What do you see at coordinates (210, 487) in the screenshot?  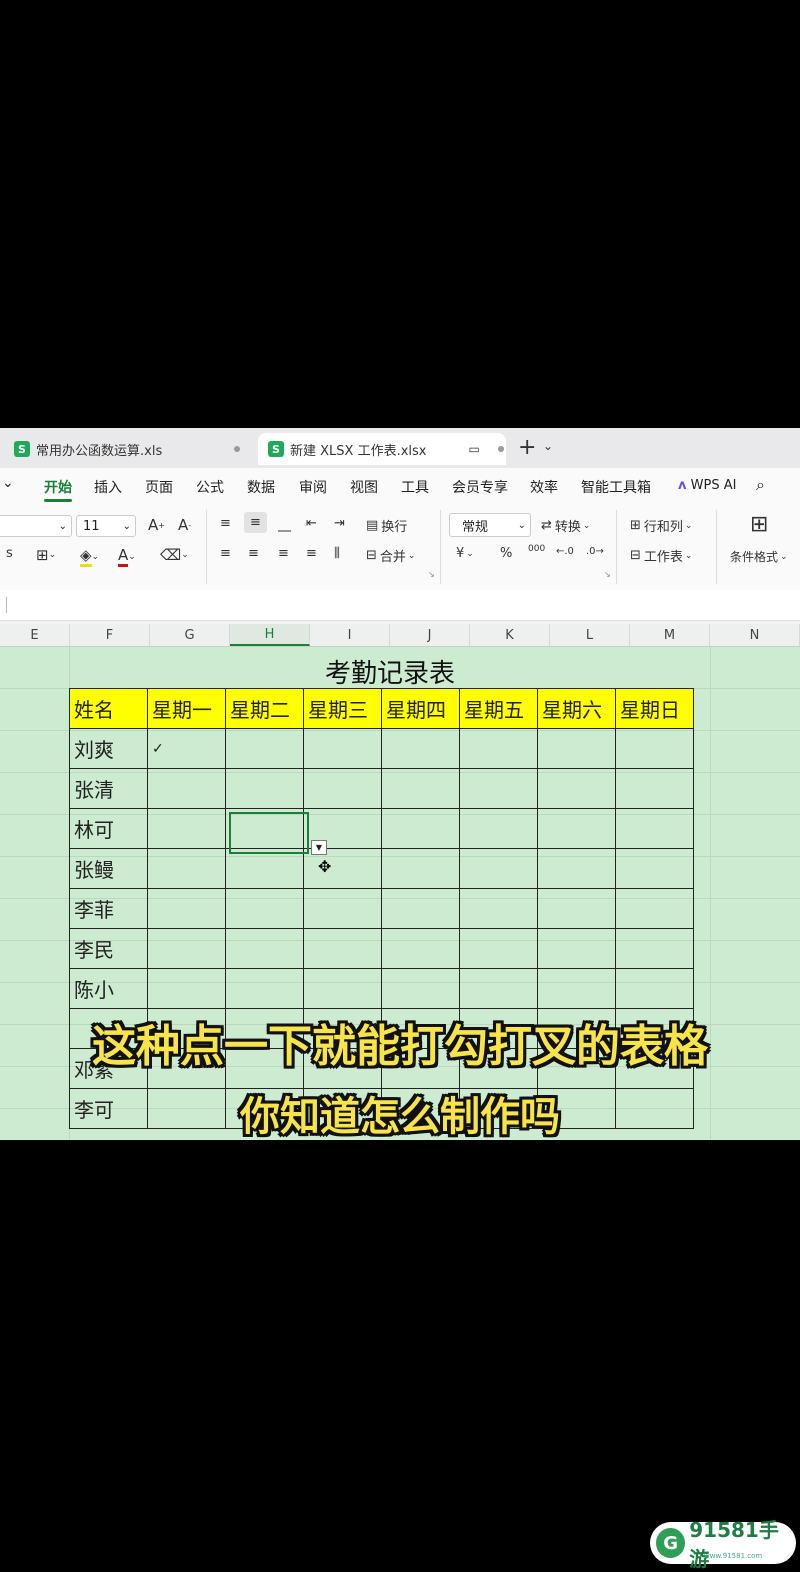 I see `menu-formula: 公式` at bounding box center [210, 487].